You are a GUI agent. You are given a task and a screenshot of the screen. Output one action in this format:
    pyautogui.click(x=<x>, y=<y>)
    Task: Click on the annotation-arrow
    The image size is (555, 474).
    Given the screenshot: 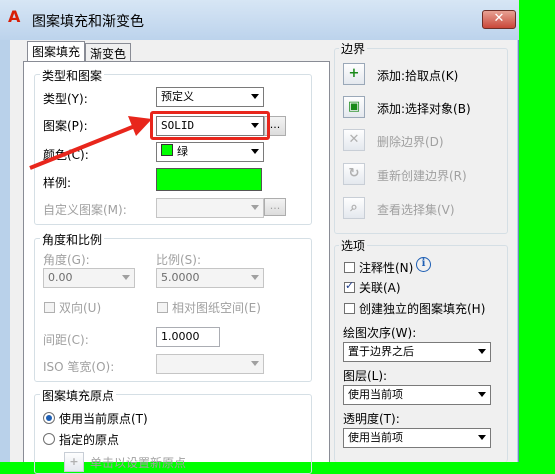 What is the action you would take?
    pyautogui.click(x=90, y=143)
    